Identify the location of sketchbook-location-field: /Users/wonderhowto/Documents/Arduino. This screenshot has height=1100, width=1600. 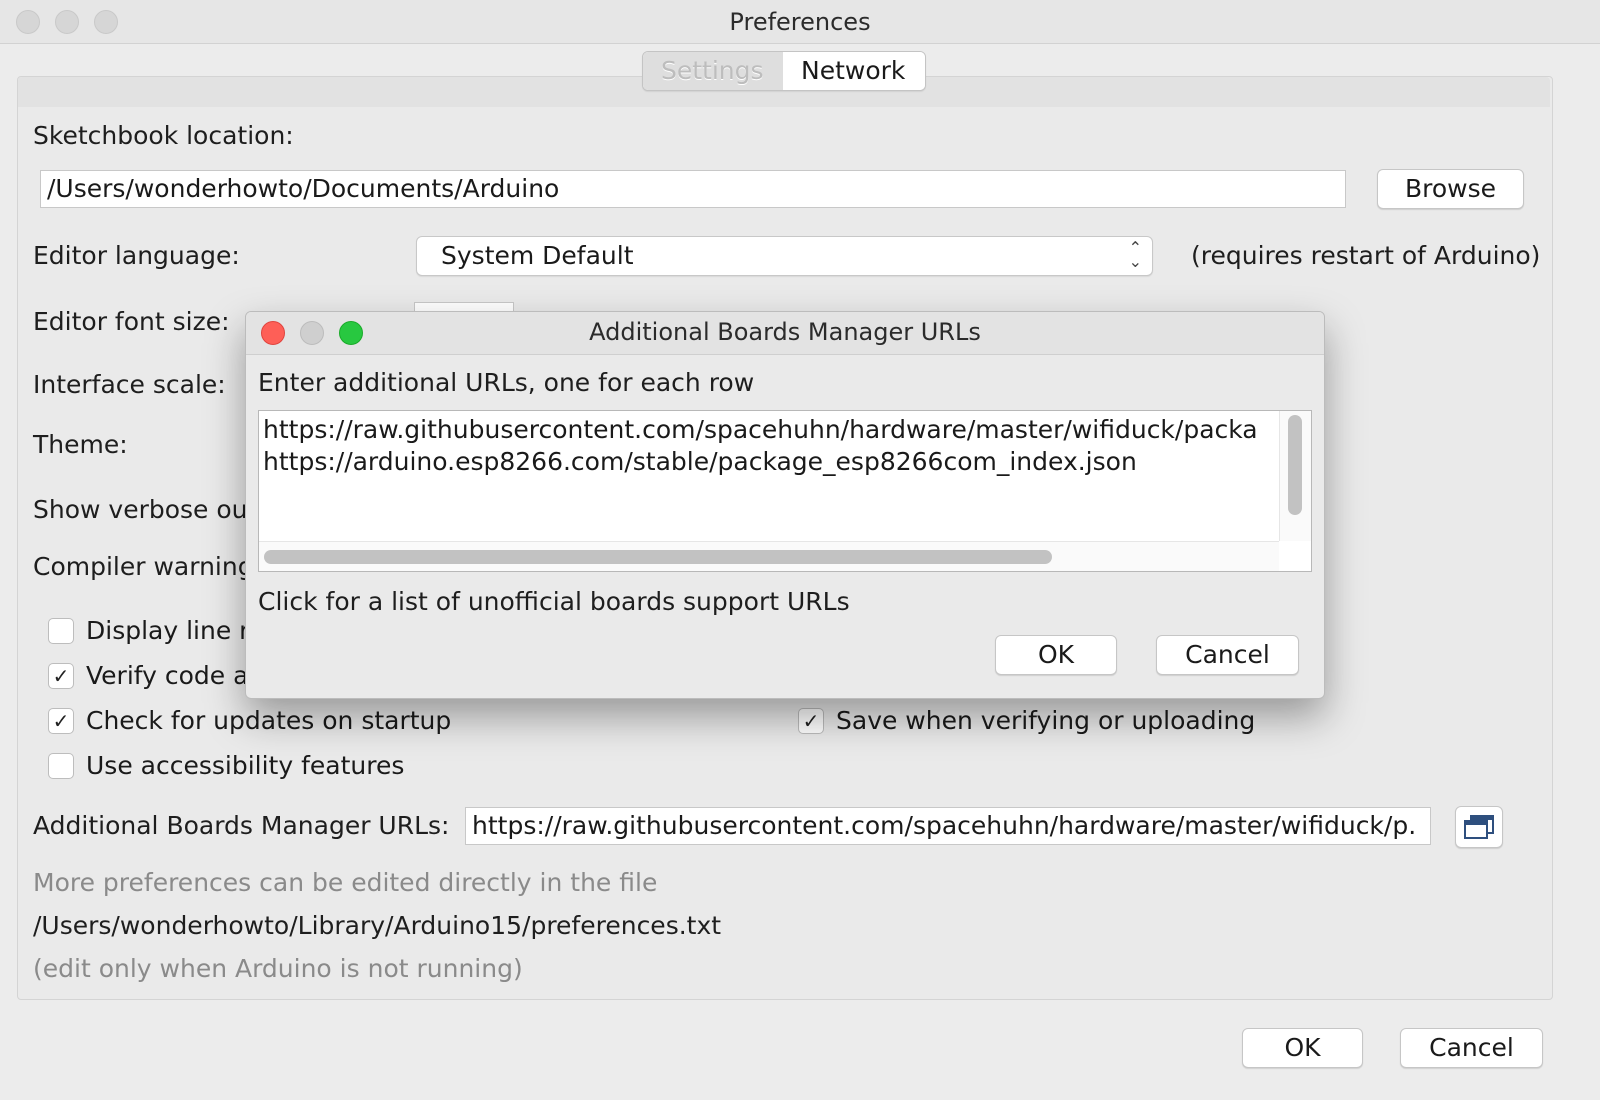
(693, 189).